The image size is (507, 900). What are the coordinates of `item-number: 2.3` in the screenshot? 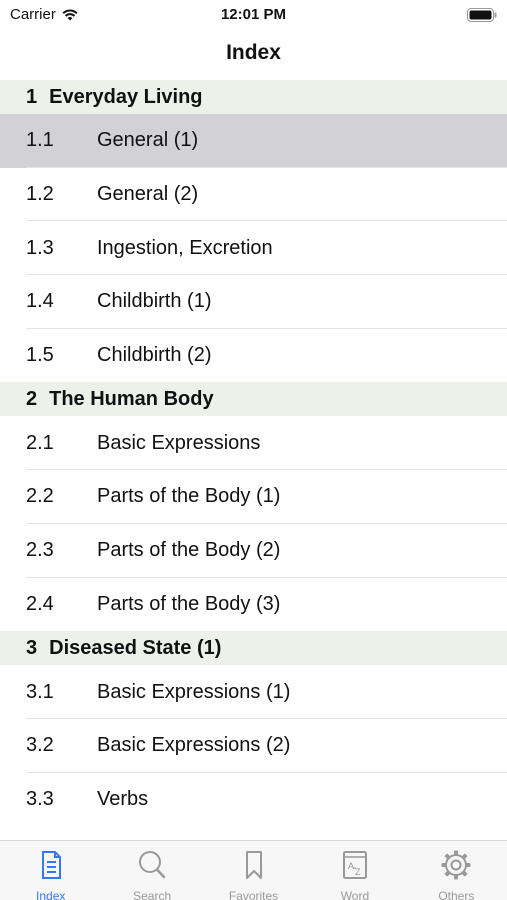 It's located at (40, 550).